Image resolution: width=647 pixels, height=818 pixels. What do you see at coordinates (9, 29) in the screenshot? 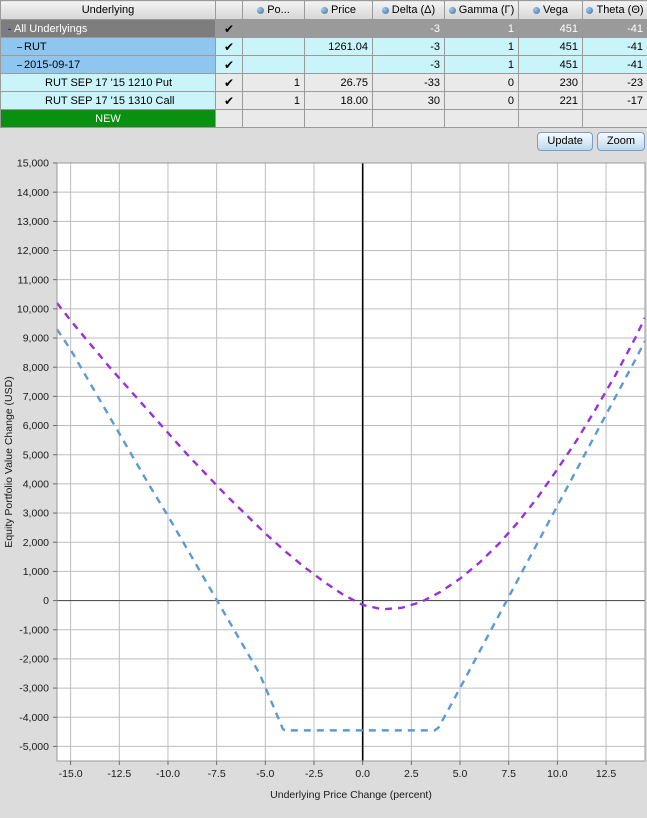
I see `tree-collapse-icon: -` at bounding box center [9, 29].